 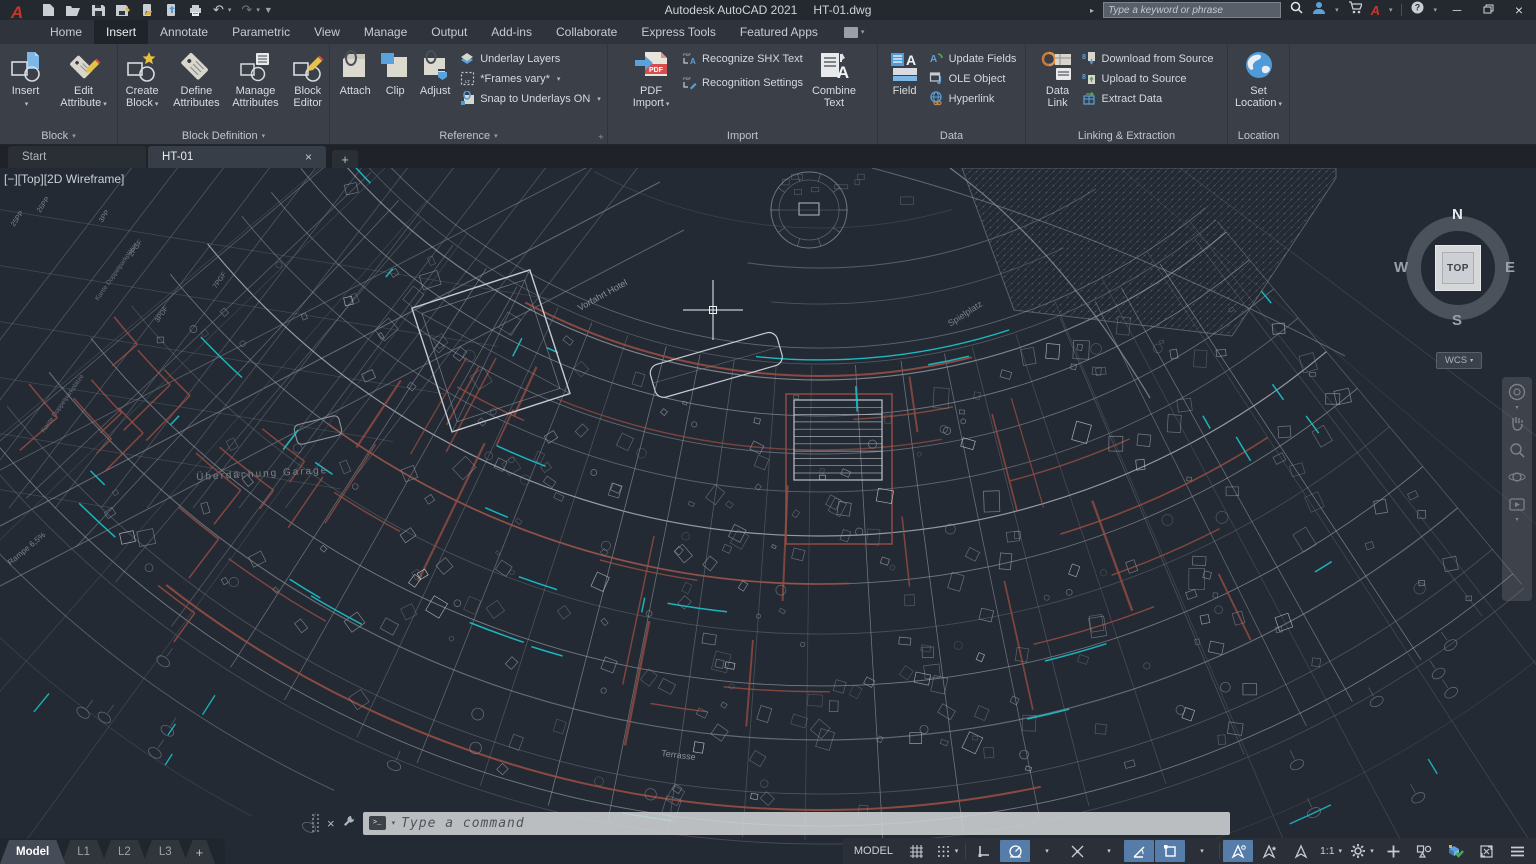 I want to click on annotation-scale-button, so click(x=1300, y=851).